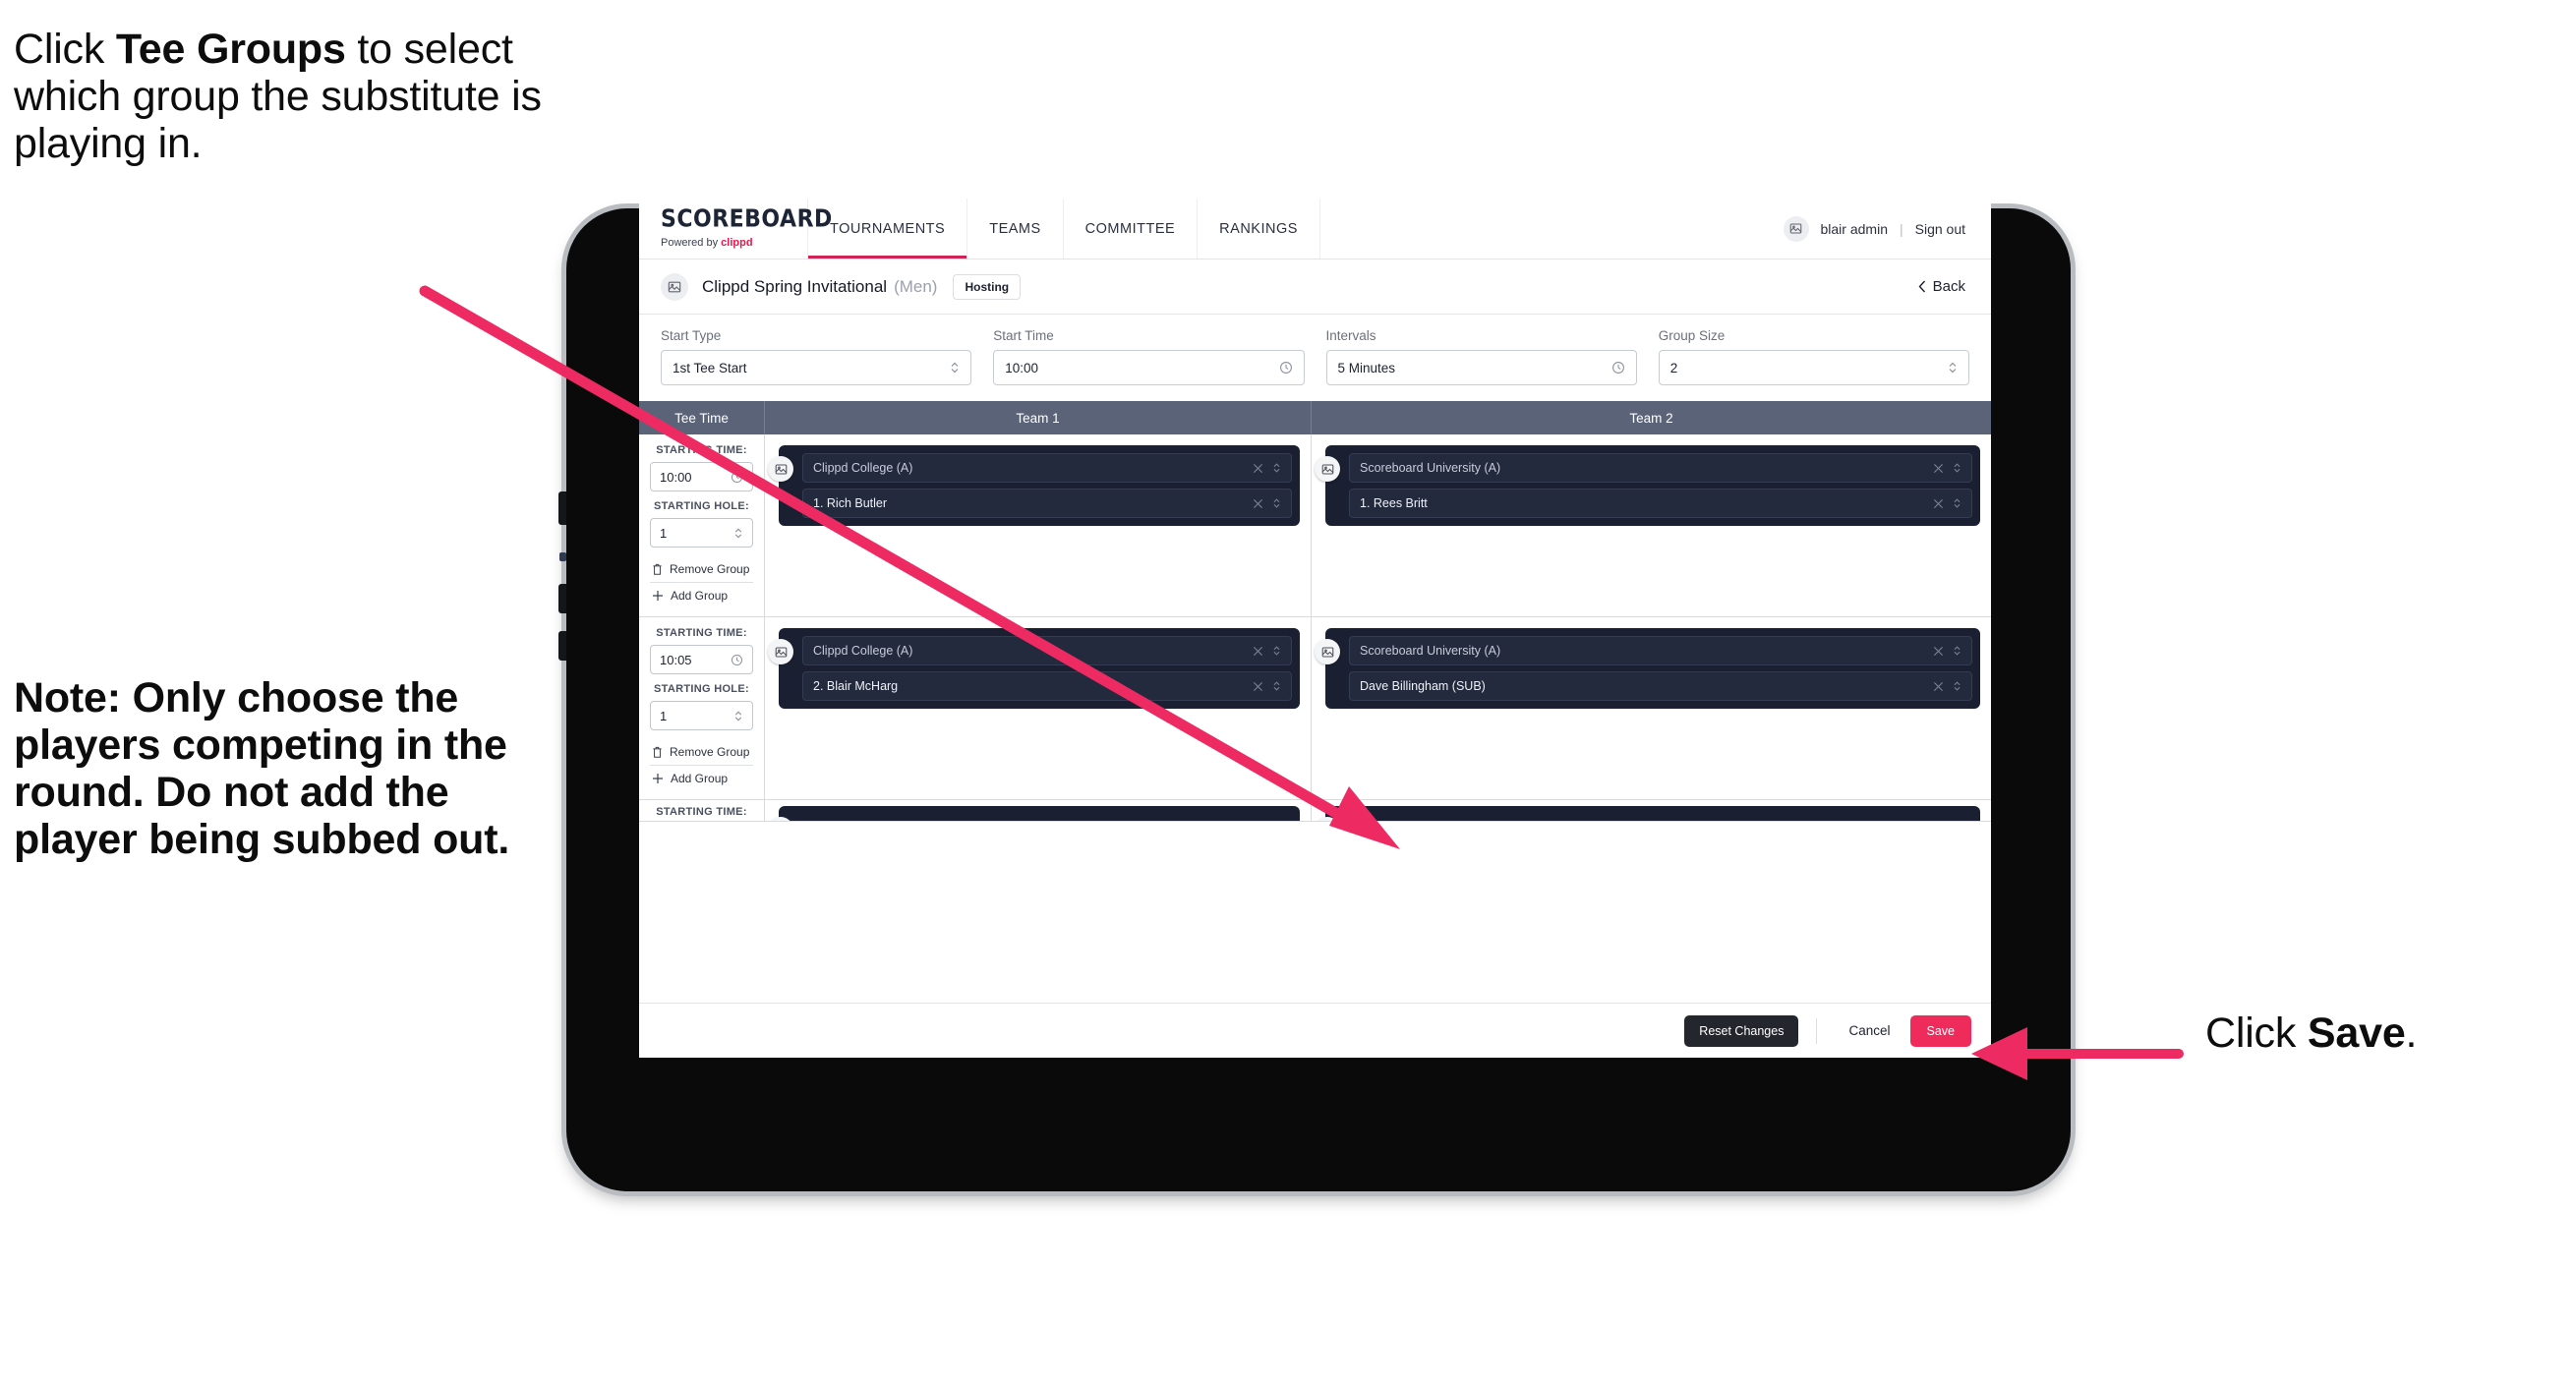 The height and width of the screenshot is (1385, 2576). I want to click on add-group-label: Add Group, so click(700, 596).